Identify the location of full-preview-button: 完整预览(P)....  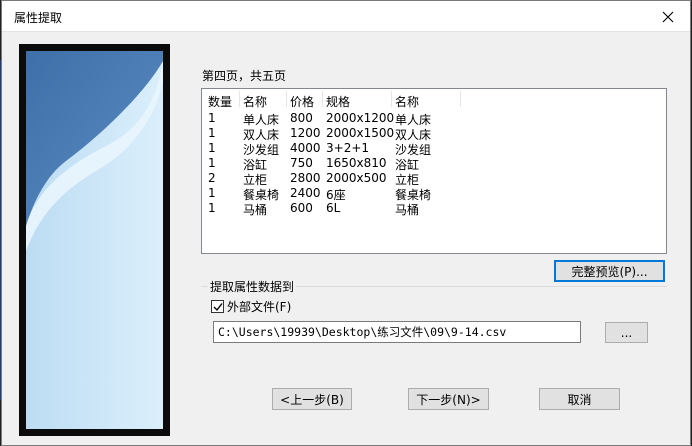
(609, 271).